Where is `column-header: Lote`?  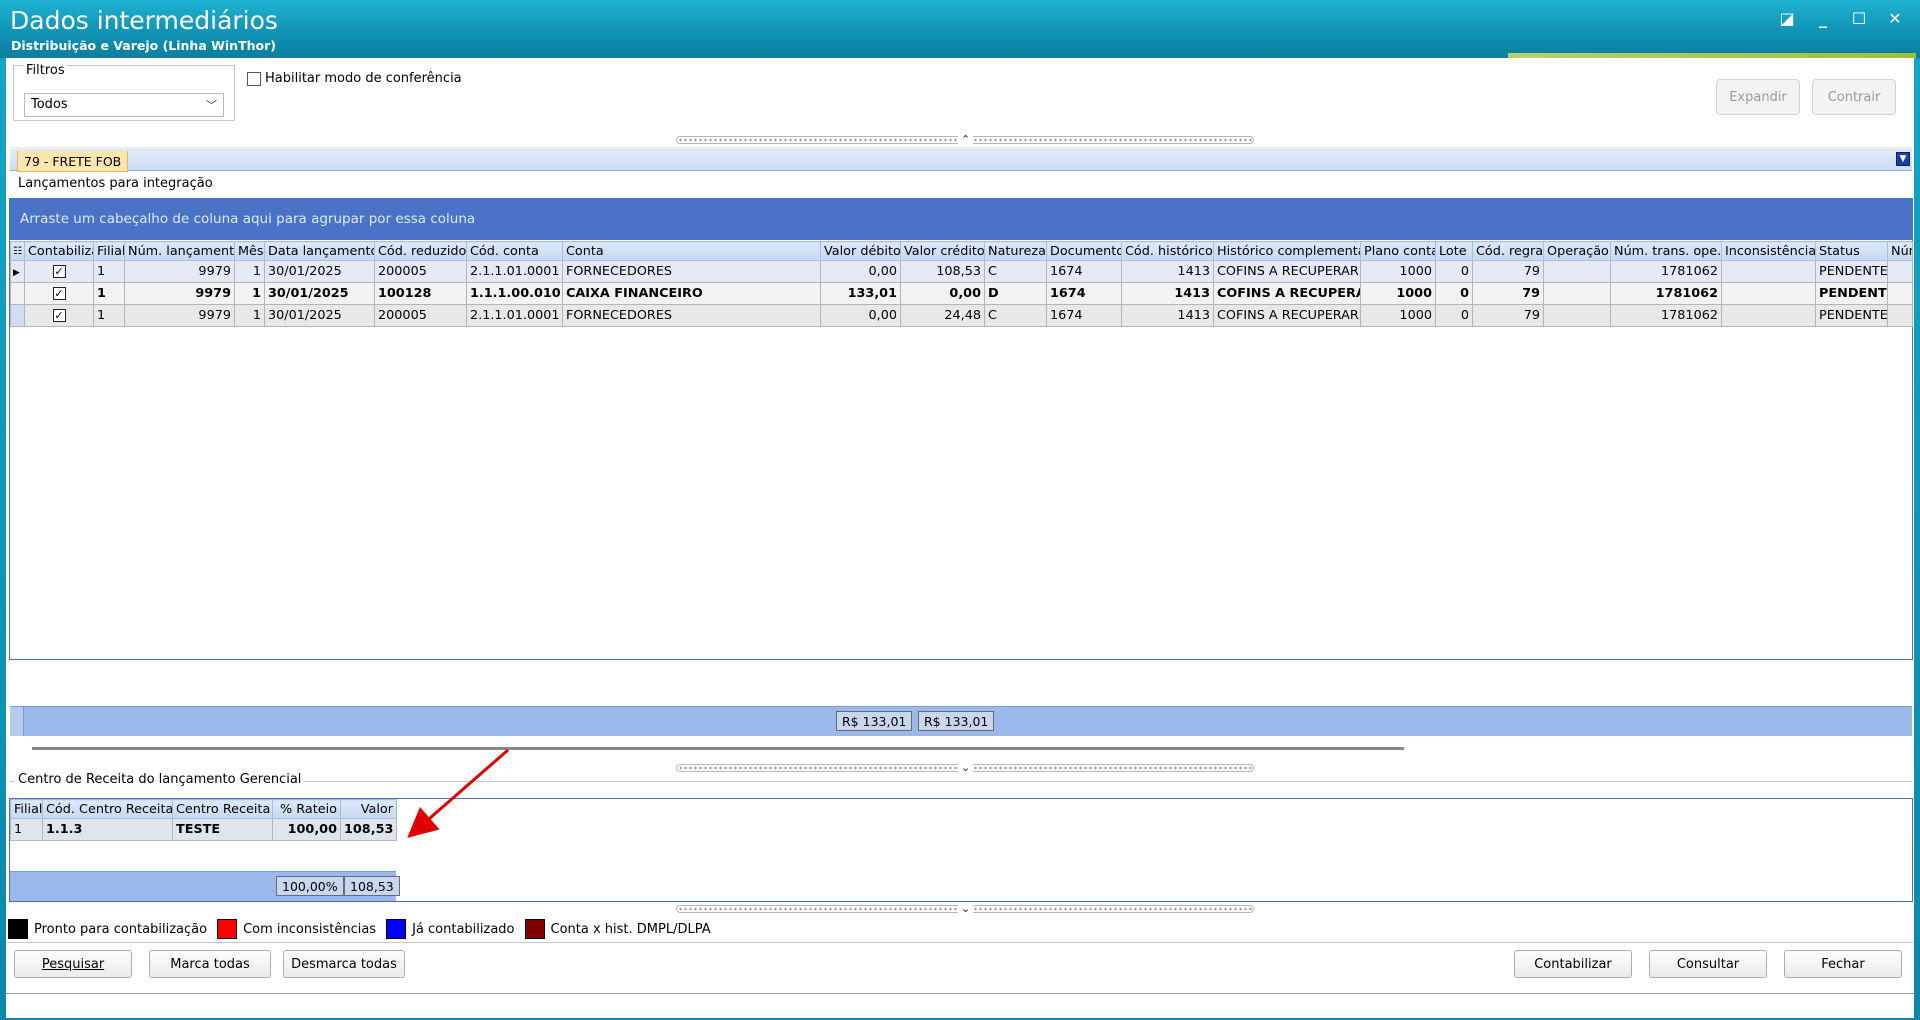
column-header: Lote is located at coordinates (1454, 251).